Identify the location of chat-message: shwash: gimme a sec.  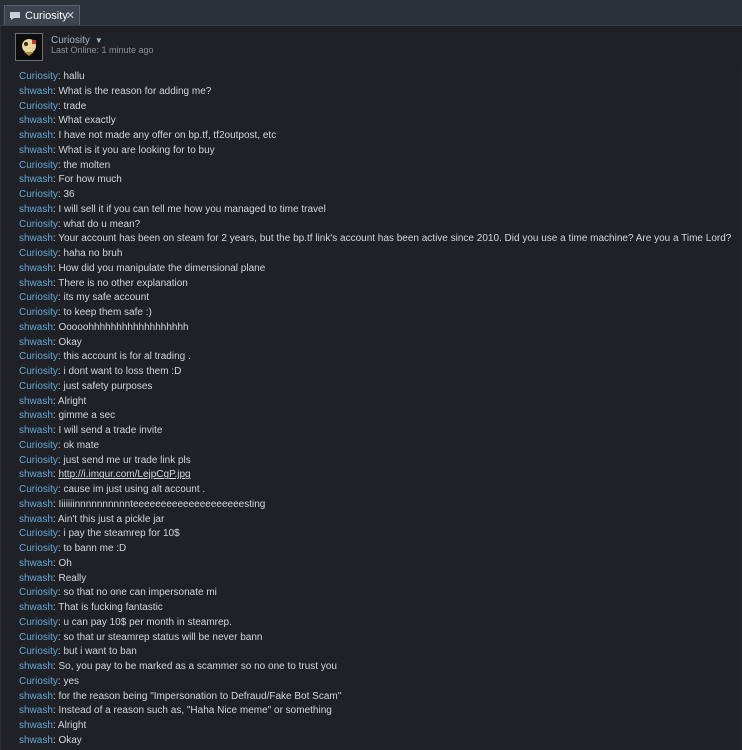
(380, 416).